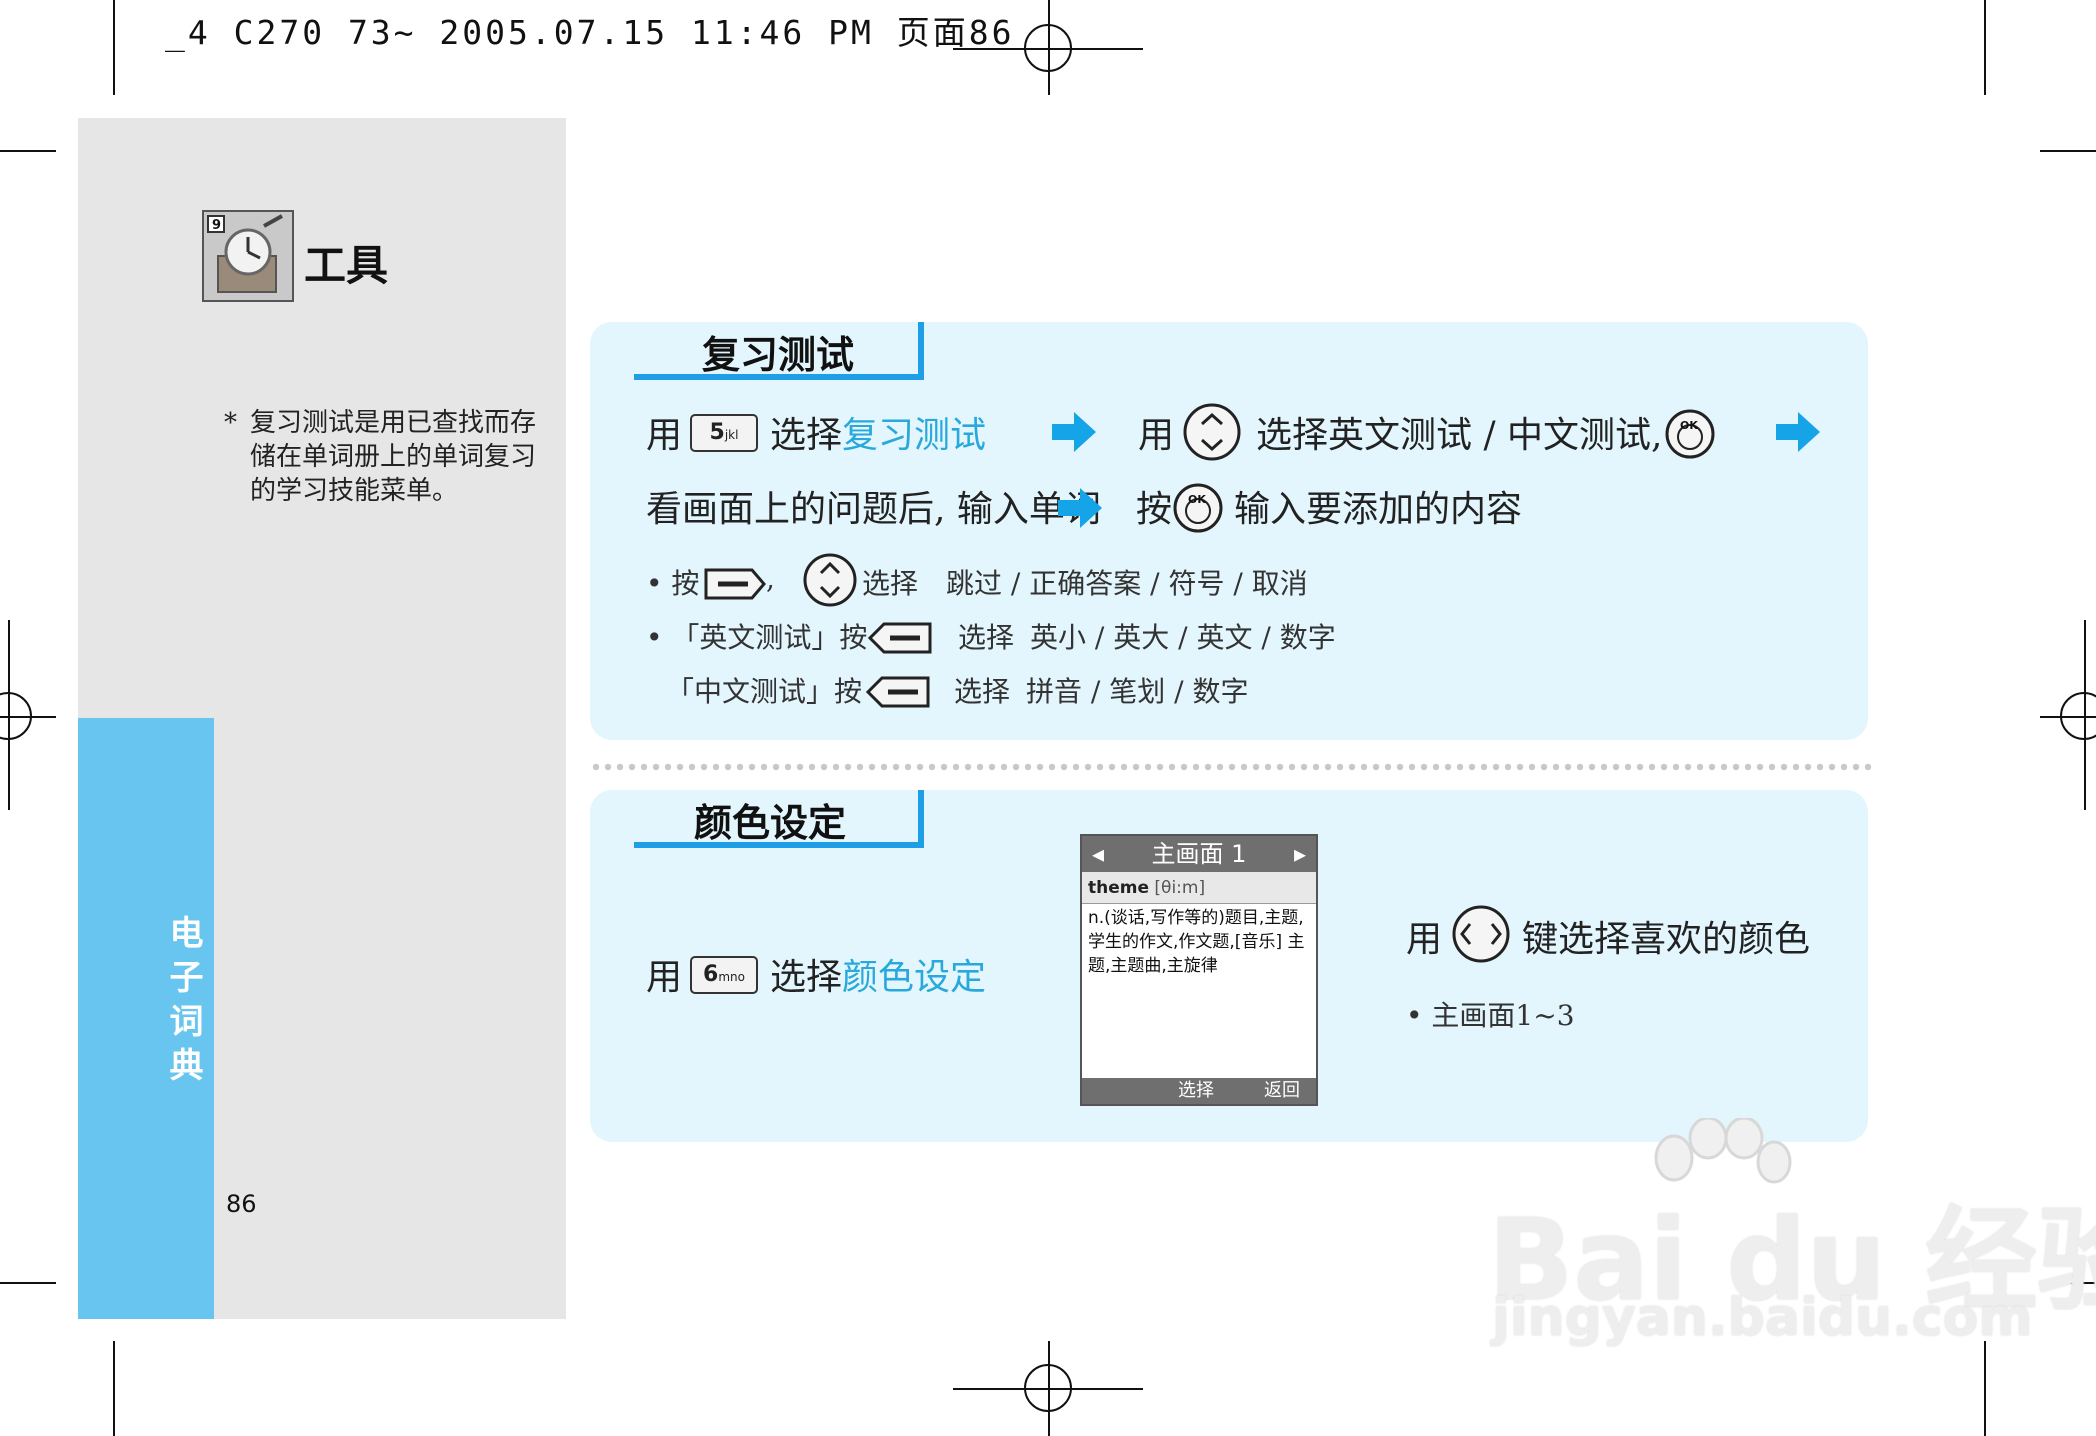  I want to click on phone-word-bar: theme [θi:m], so click(1199, 888).